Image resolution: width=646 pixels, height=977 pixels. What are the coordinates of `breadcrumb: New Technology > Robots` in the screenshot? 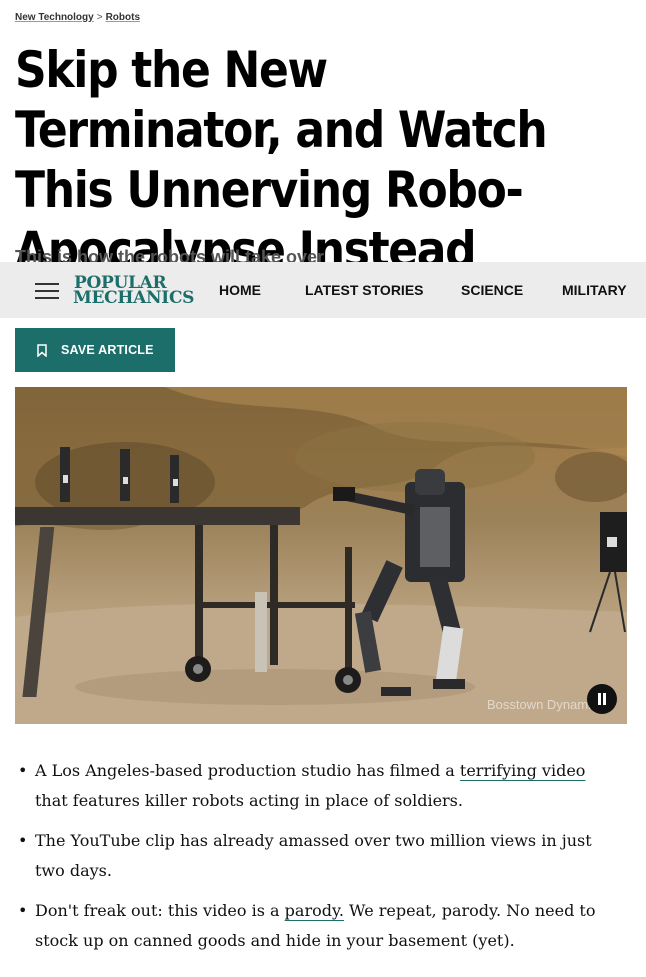 It's located at (77, 17).